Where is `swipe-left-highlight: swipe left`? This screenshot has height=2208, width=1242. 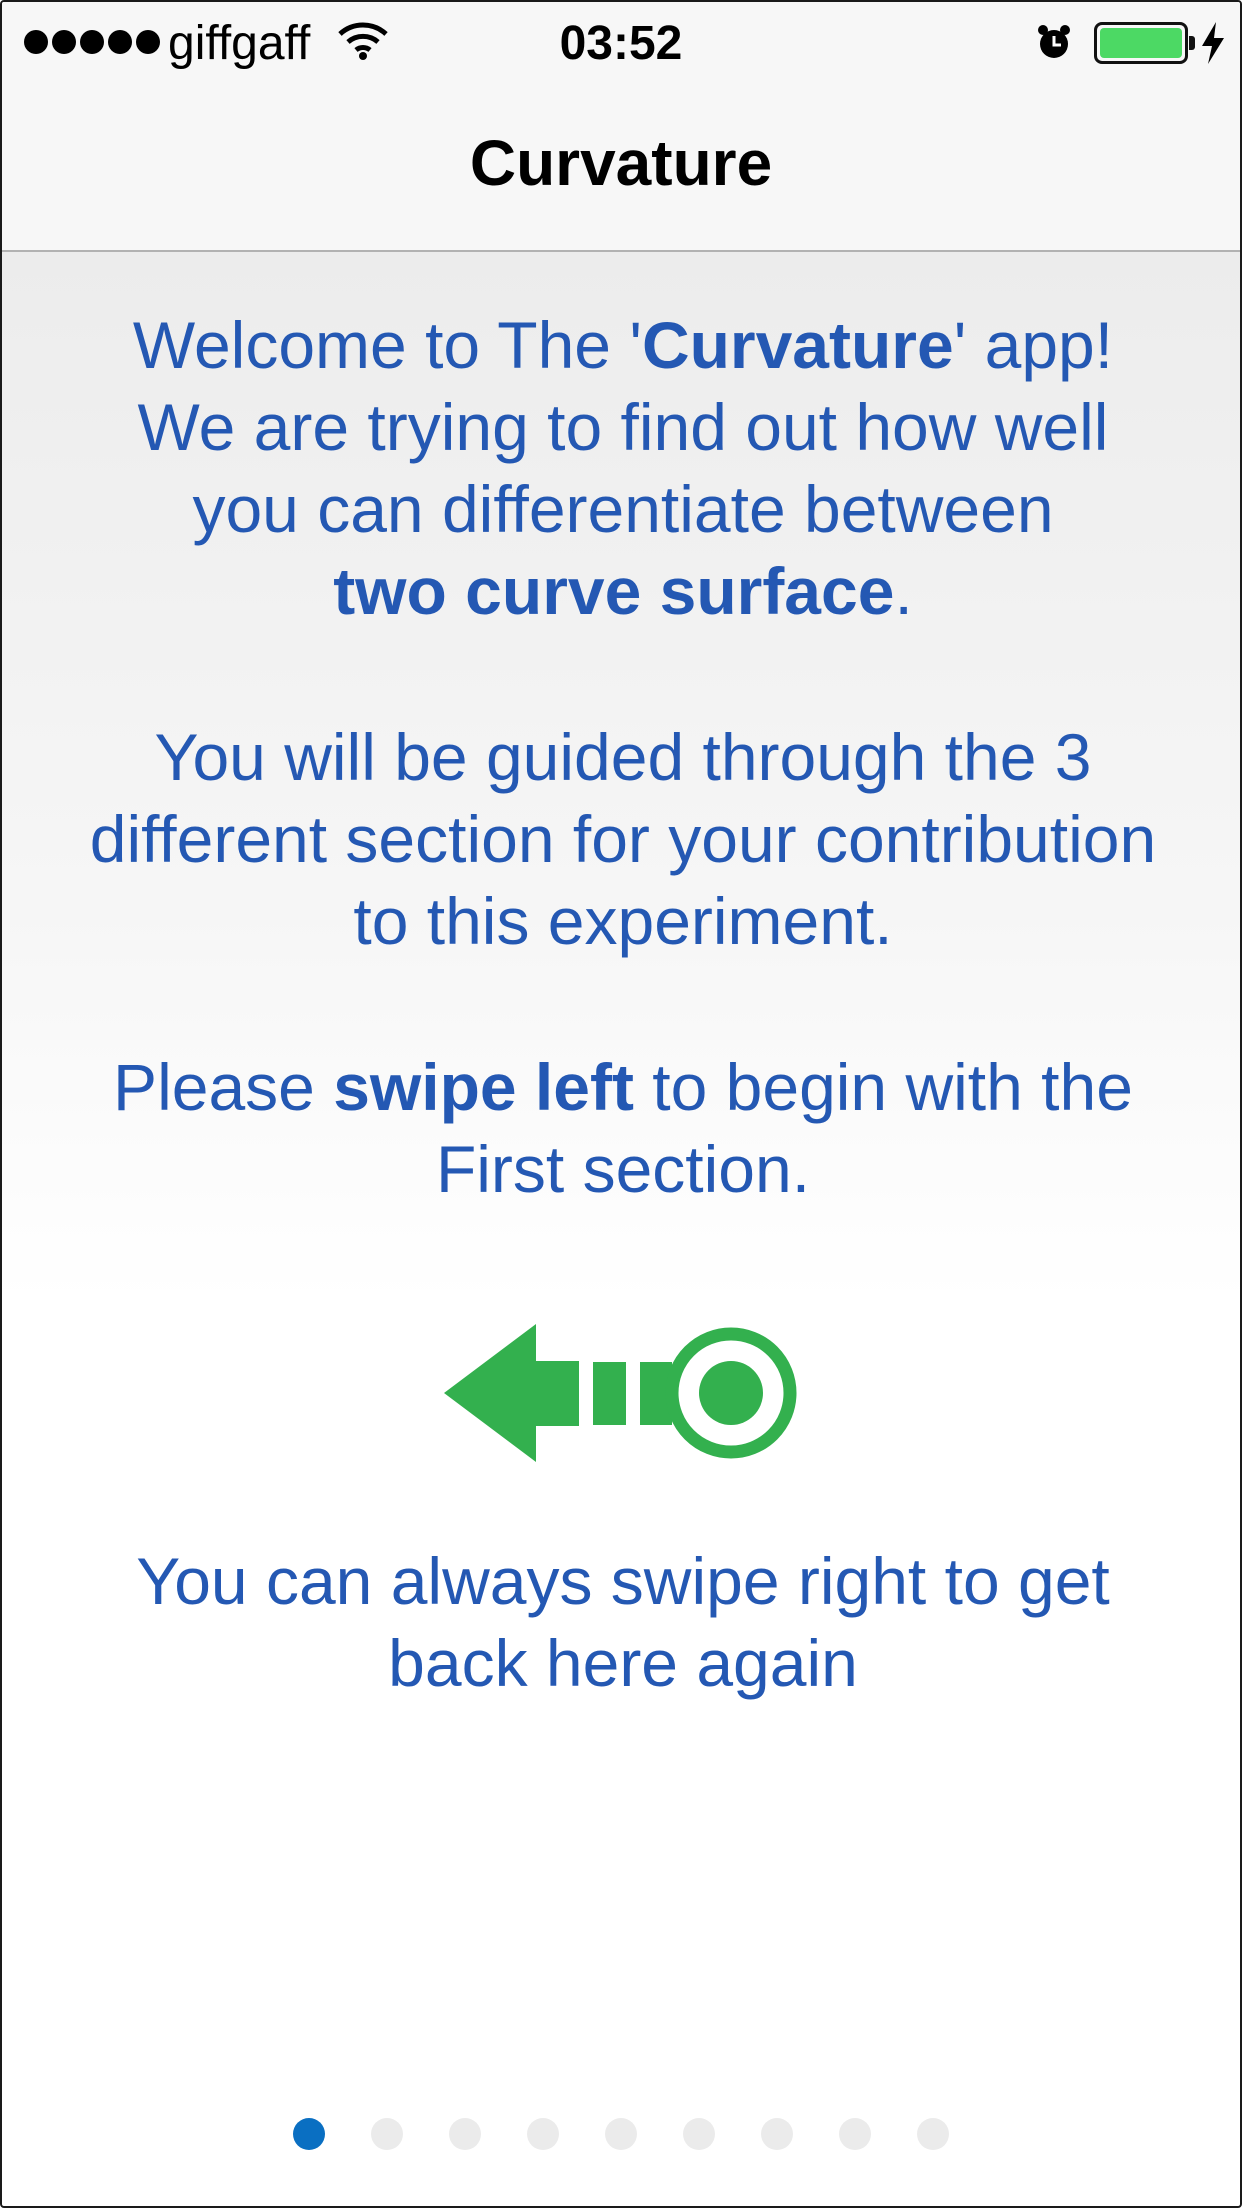 swipe-left-highlight: swipe left is located at coordinates (483, 1087).